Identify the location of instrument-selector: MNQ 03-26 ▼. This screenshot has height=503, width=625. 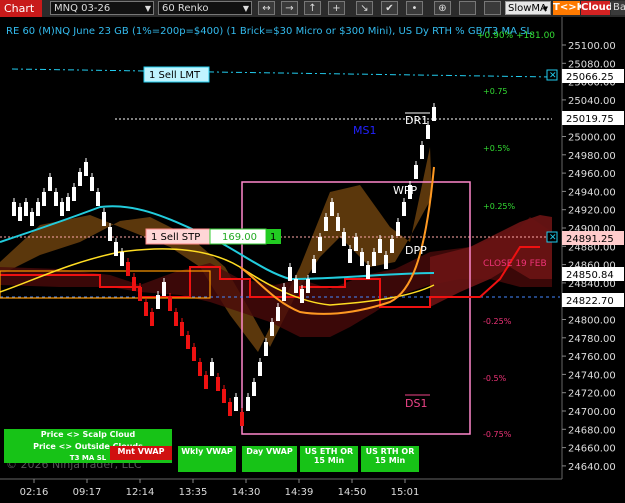
(102, 8).